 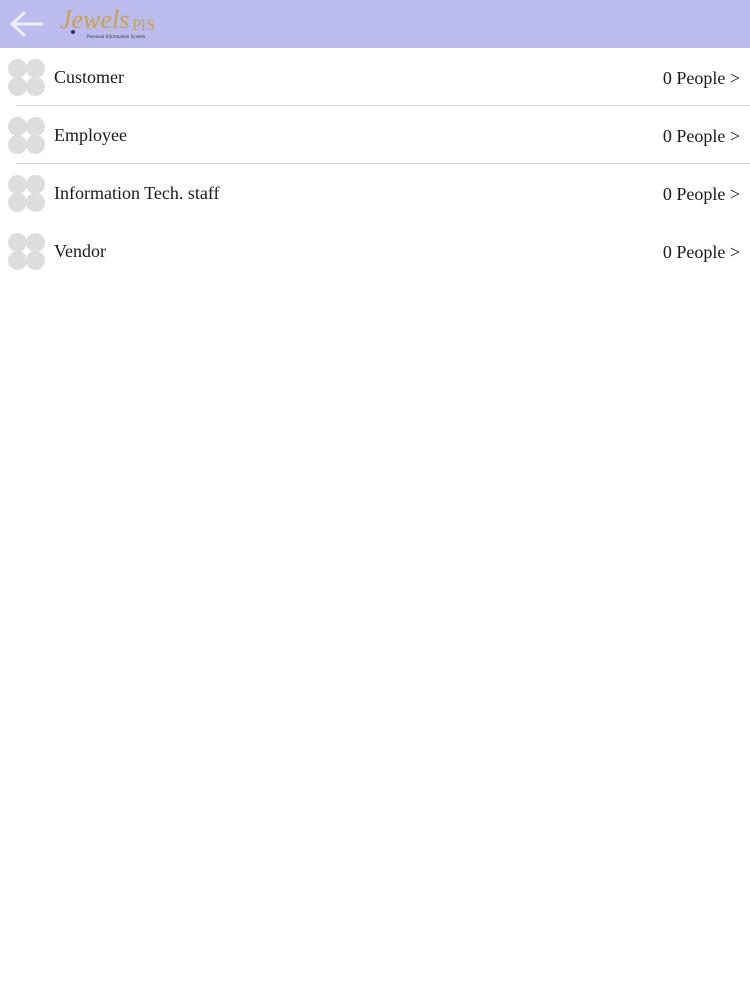 I want to click on logo-suffix: PIS, so click(x=143, y=25).